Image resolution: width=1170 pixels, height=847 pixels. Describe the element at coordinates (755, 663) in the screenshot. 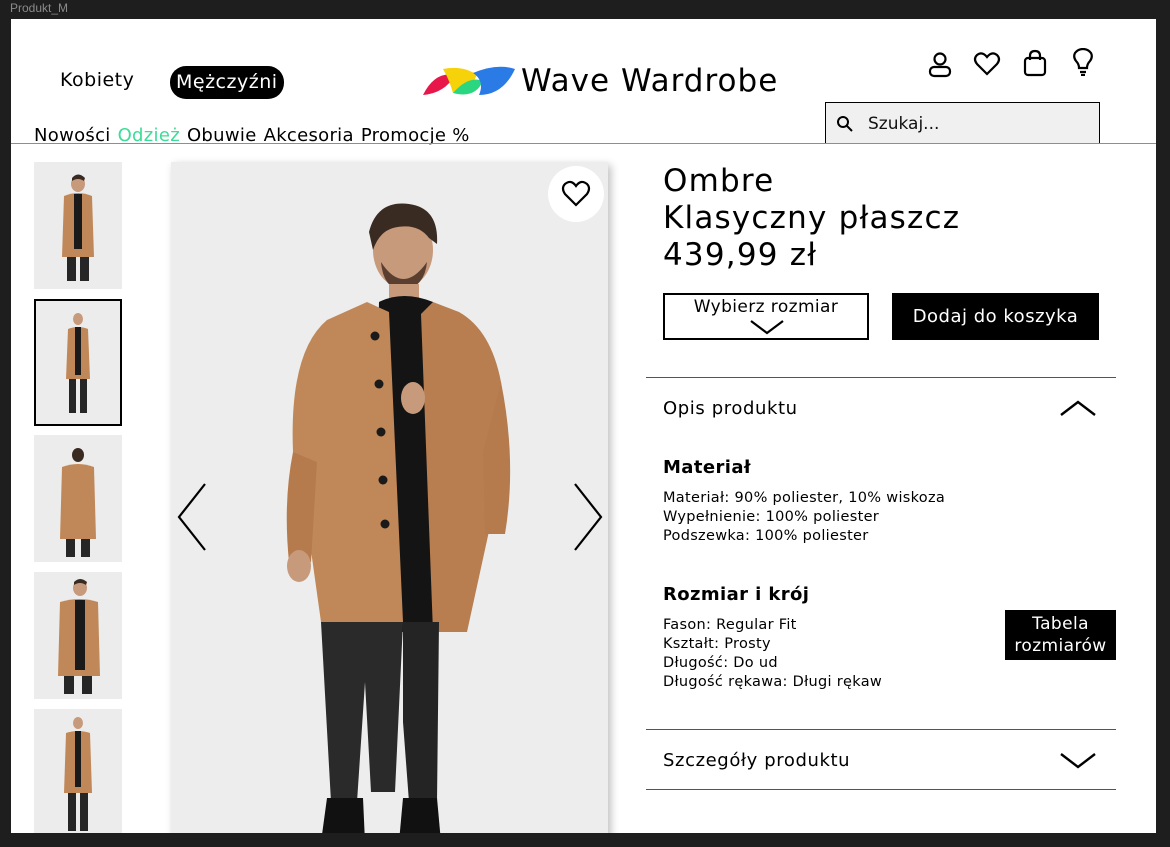

I see `prop-value: Do ud` at that location.